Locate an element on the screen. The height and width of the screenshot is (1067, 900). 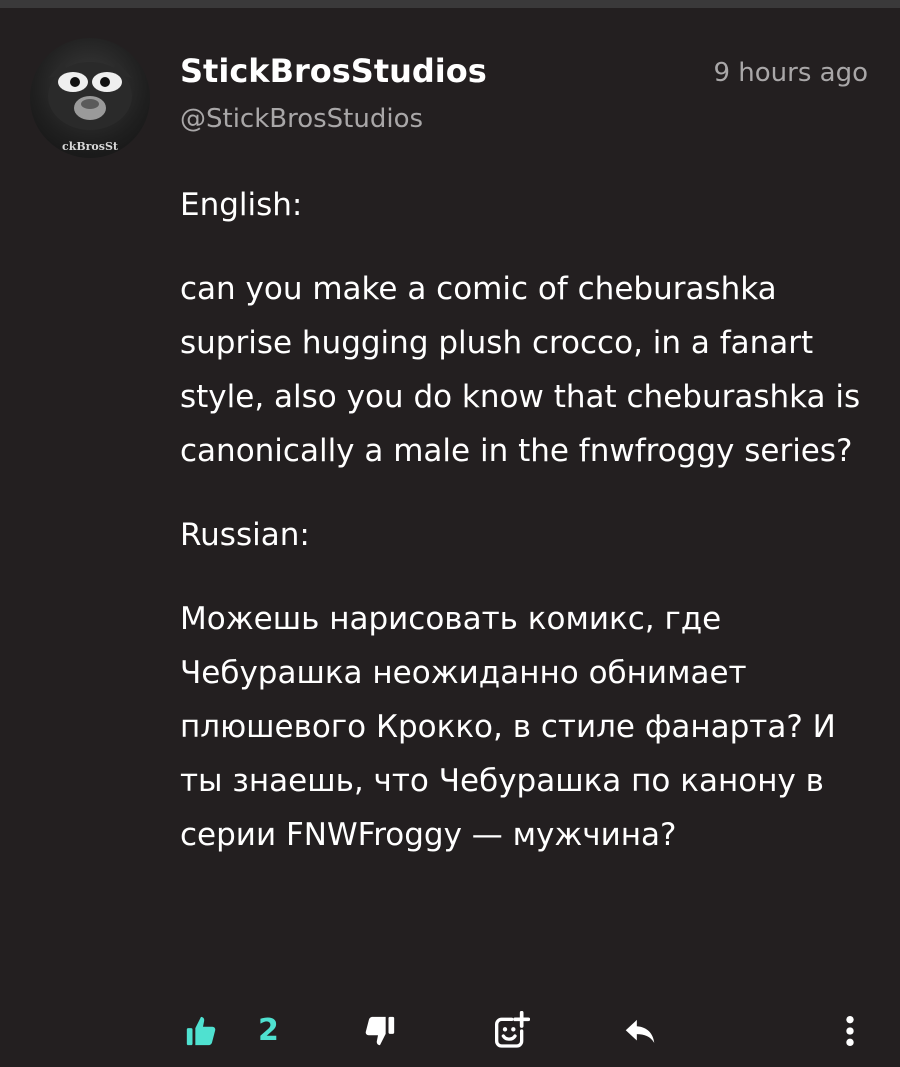
avatar-image: ckBrosSt is located at coordinates (90, 107).